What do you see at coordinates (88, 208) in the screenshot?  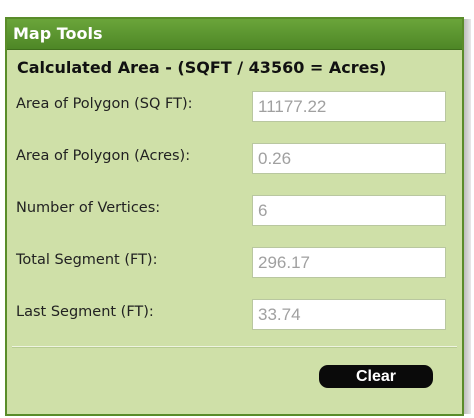 I see `vertices-label: Number of Vertices:` at bounding box center [88, 208].